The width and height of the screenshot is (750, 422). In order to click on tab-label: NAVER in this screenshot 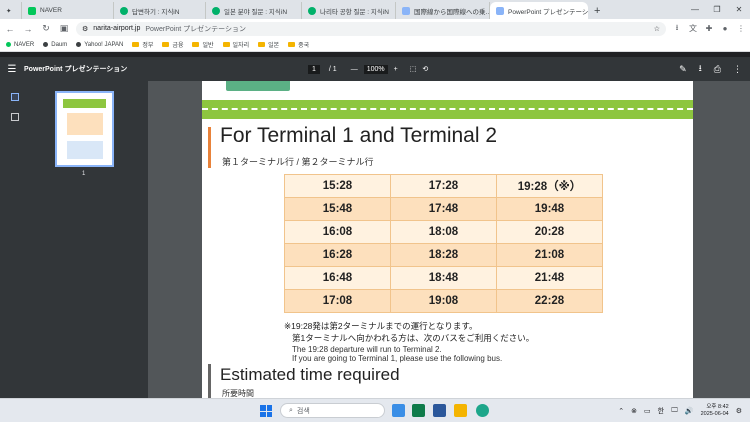, I will do `click(51, 10)`.